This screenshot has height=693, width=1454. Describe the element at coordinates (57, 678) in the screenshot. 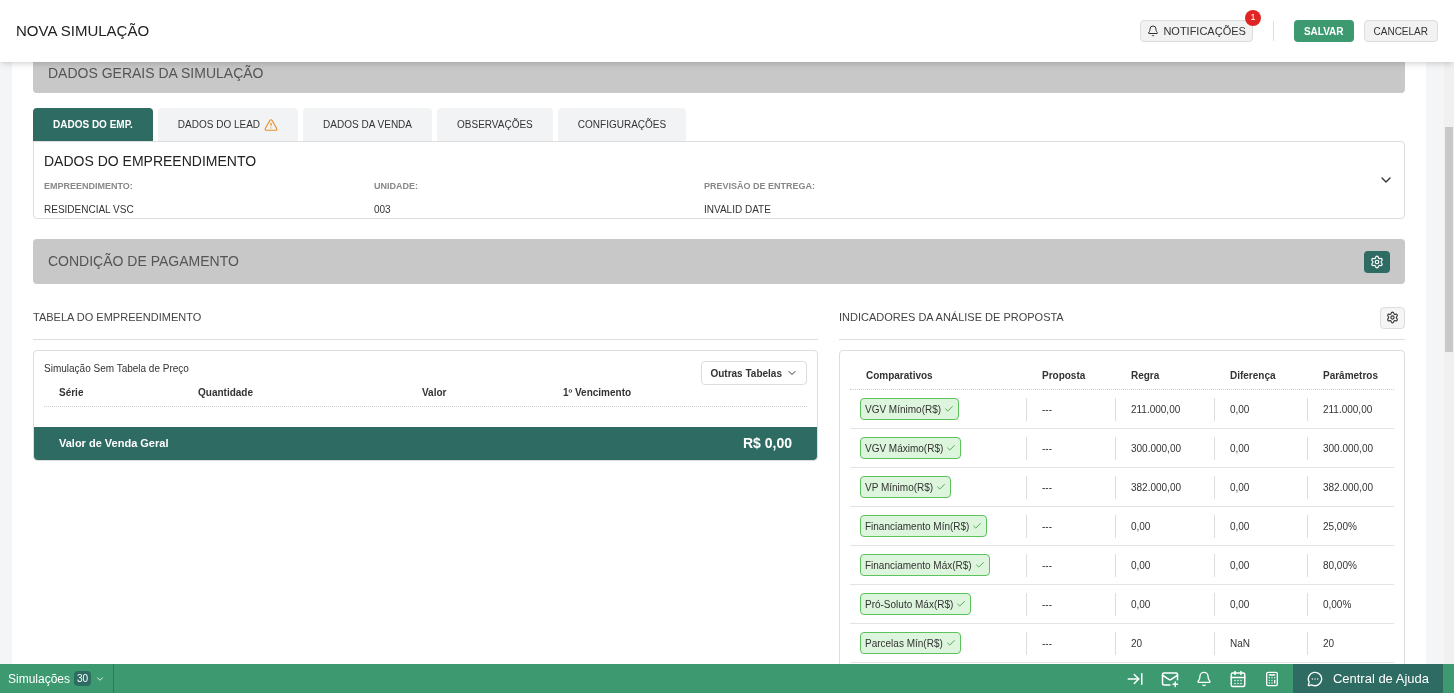

I see `simulations-button: Simulações 30` at that location.